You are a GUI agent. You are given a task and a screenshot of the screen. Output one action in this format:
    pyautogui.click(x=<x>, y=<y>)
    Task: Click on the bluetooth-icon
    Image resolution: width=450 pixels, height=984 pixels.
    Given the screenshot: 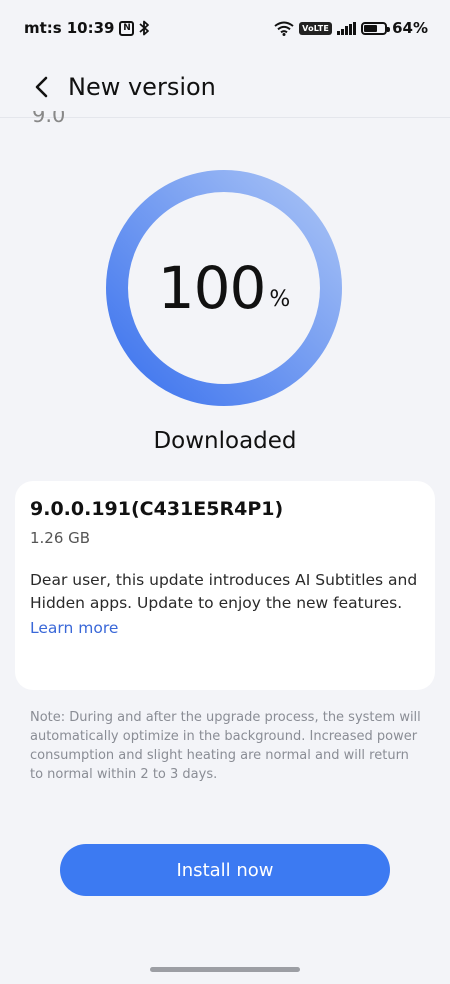 What is the action you would take?
    pyautogui.click(x=144, y=28)
    